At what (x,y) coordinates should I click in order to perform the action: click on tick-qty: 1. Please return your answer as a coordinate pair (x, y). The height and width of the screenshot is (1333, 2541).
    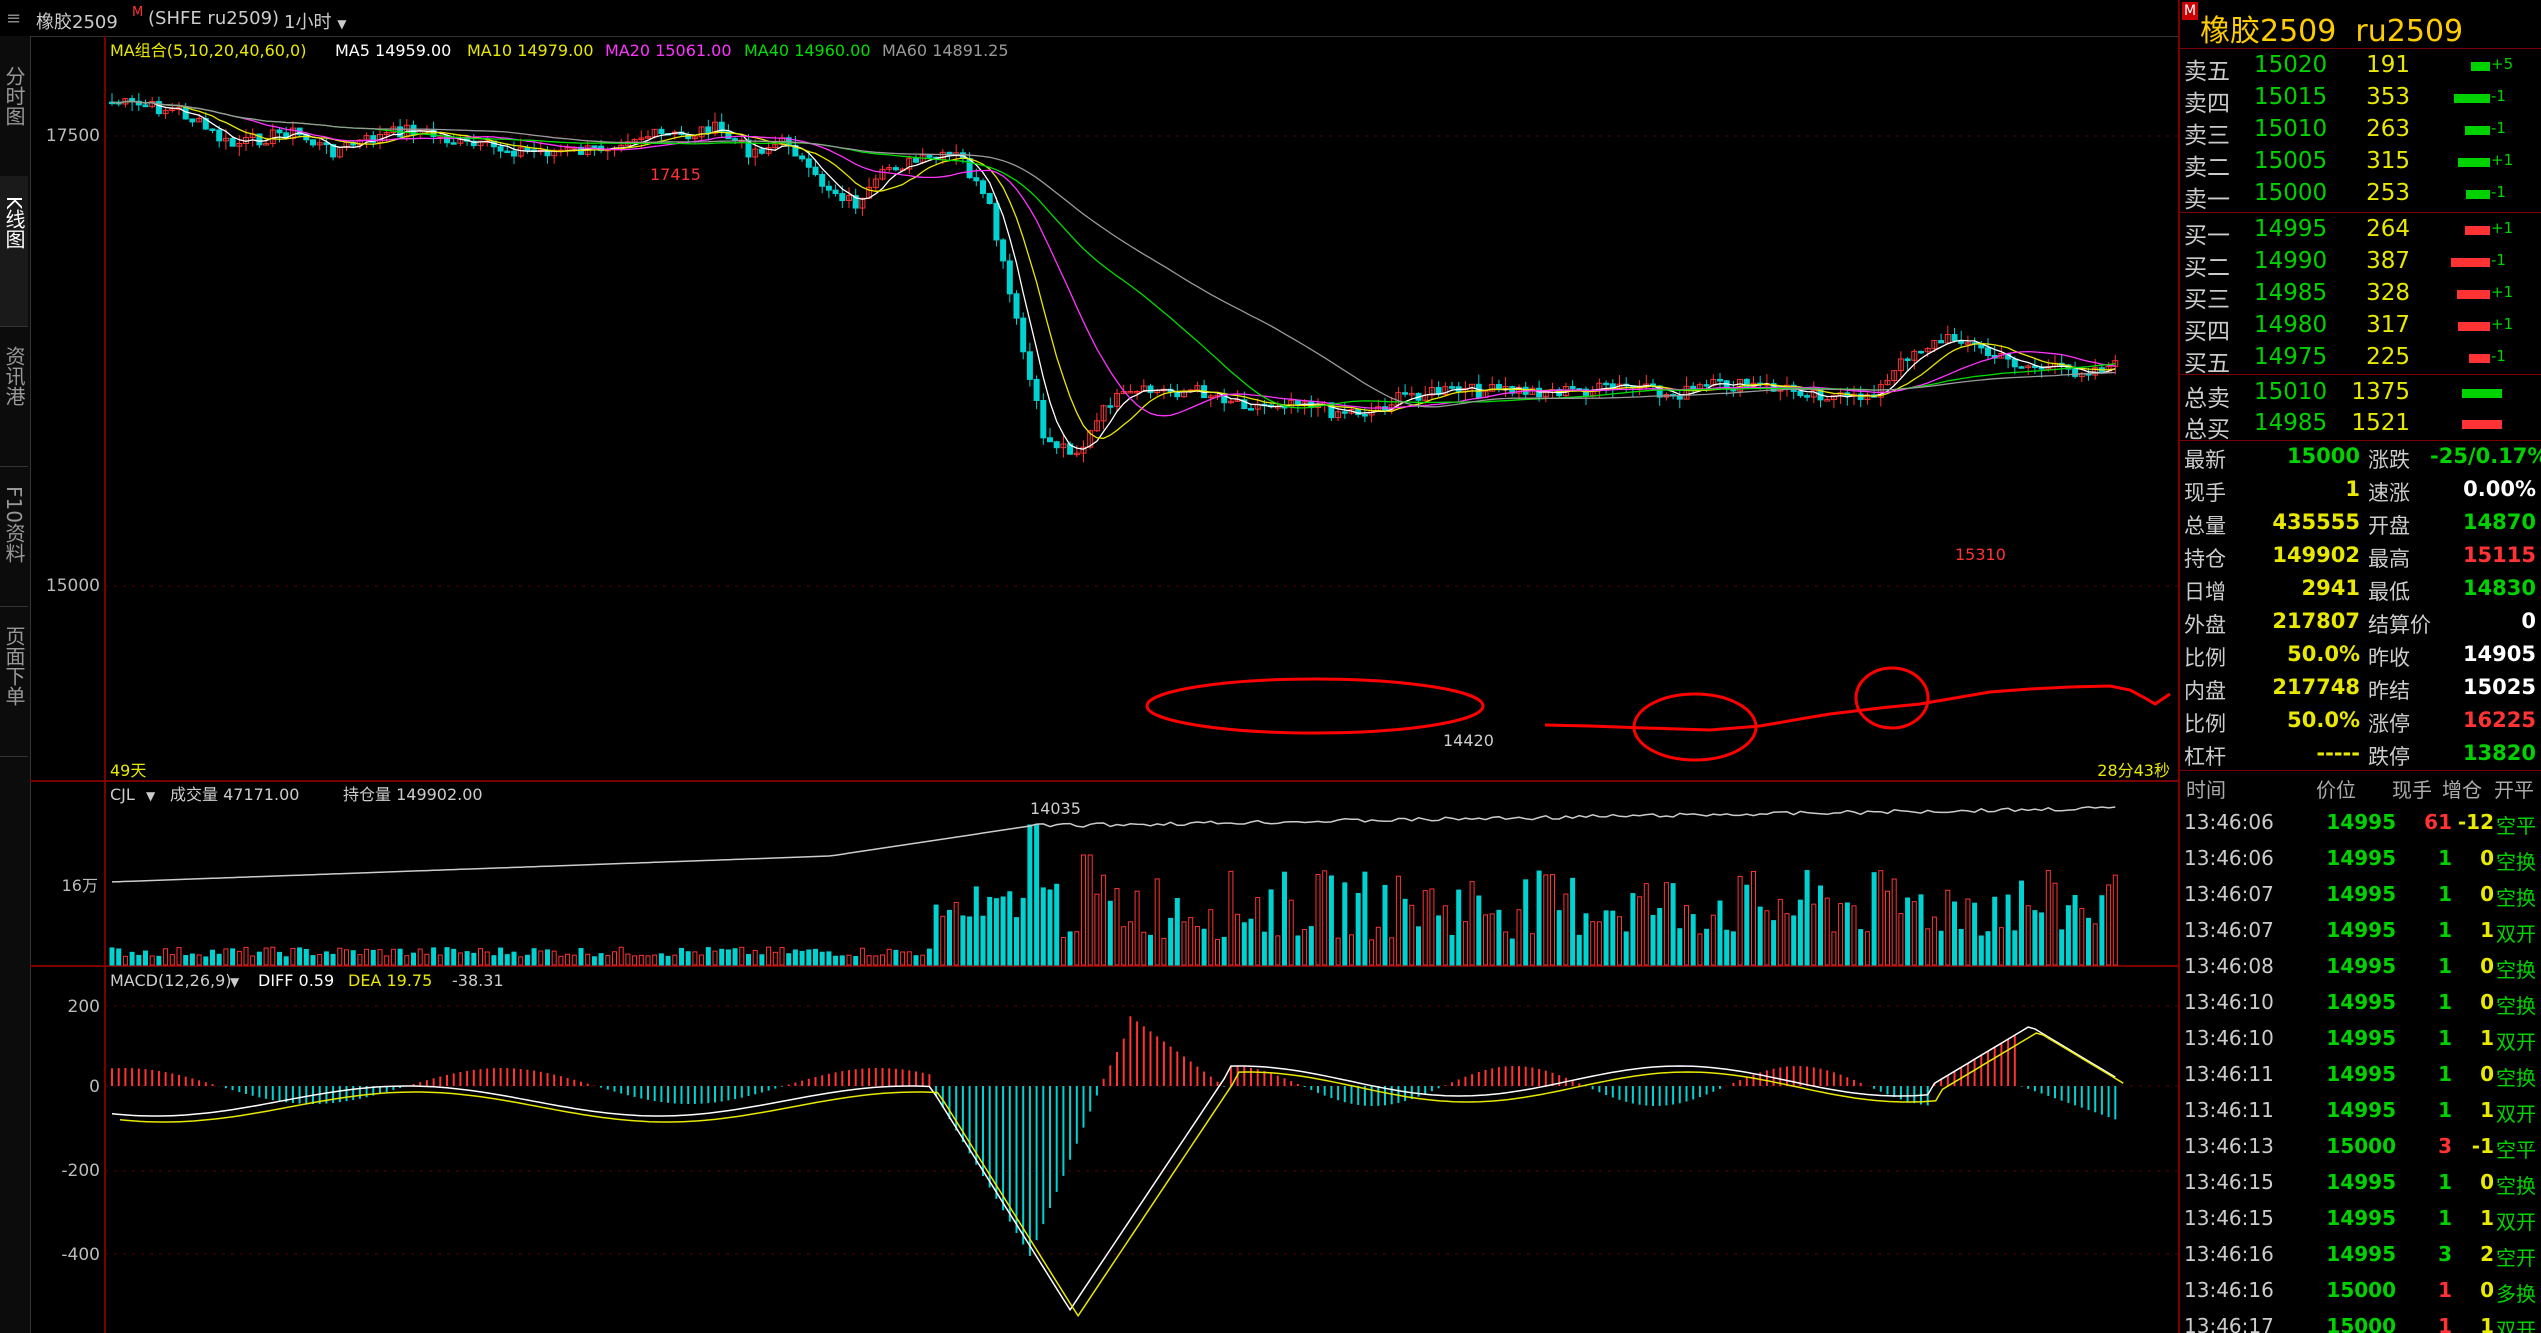
    Looking at the image, I should click on (2445, 1110).